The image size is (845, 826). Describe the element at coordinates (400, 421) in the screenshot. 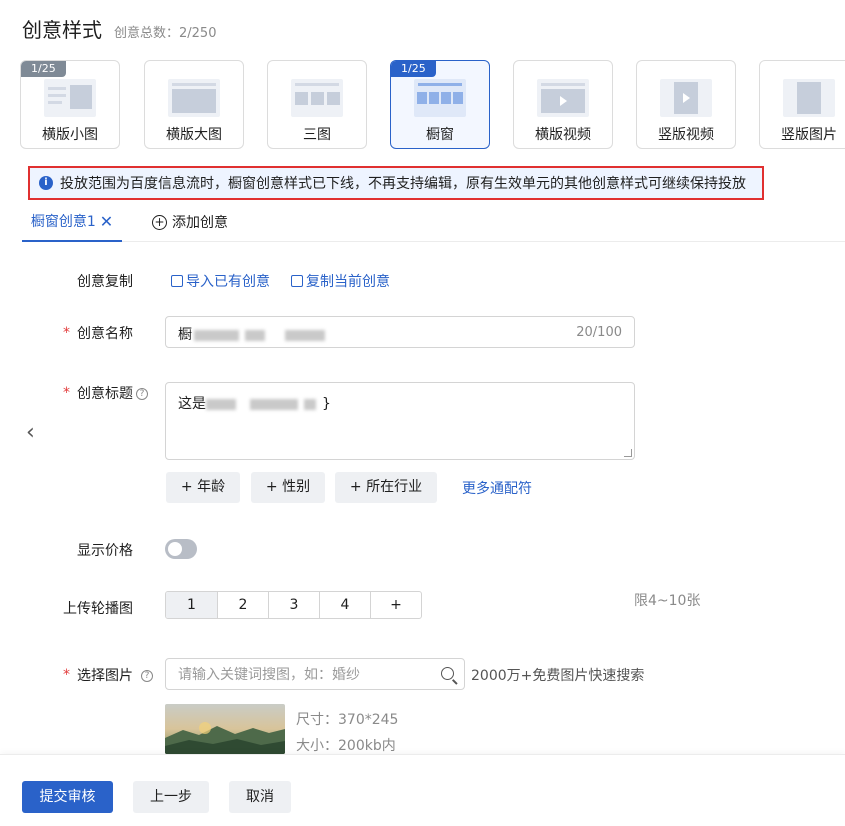

I see `creative-title-textarea: 这是}` at that location.